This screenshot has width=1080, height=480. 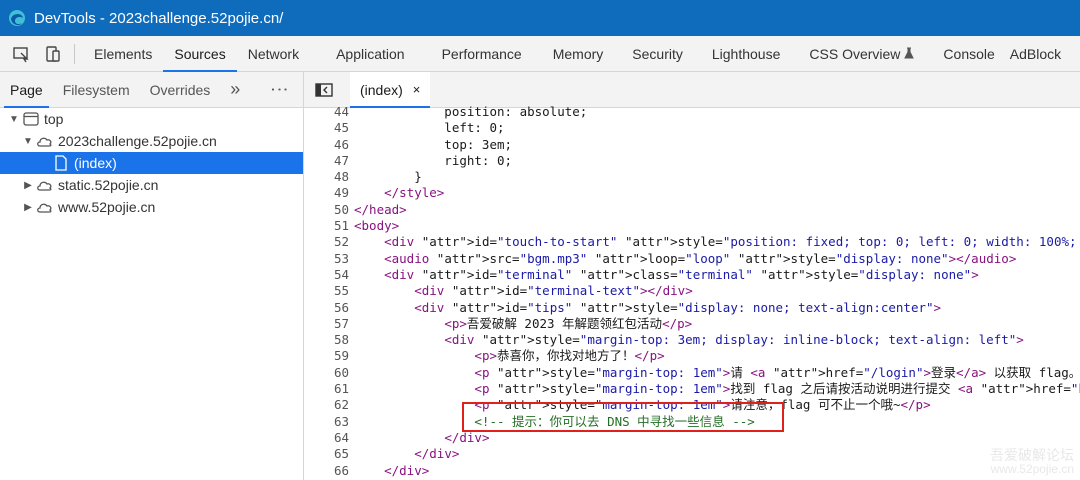 I want to click on line-number: 62, so click(x=326, y=405).